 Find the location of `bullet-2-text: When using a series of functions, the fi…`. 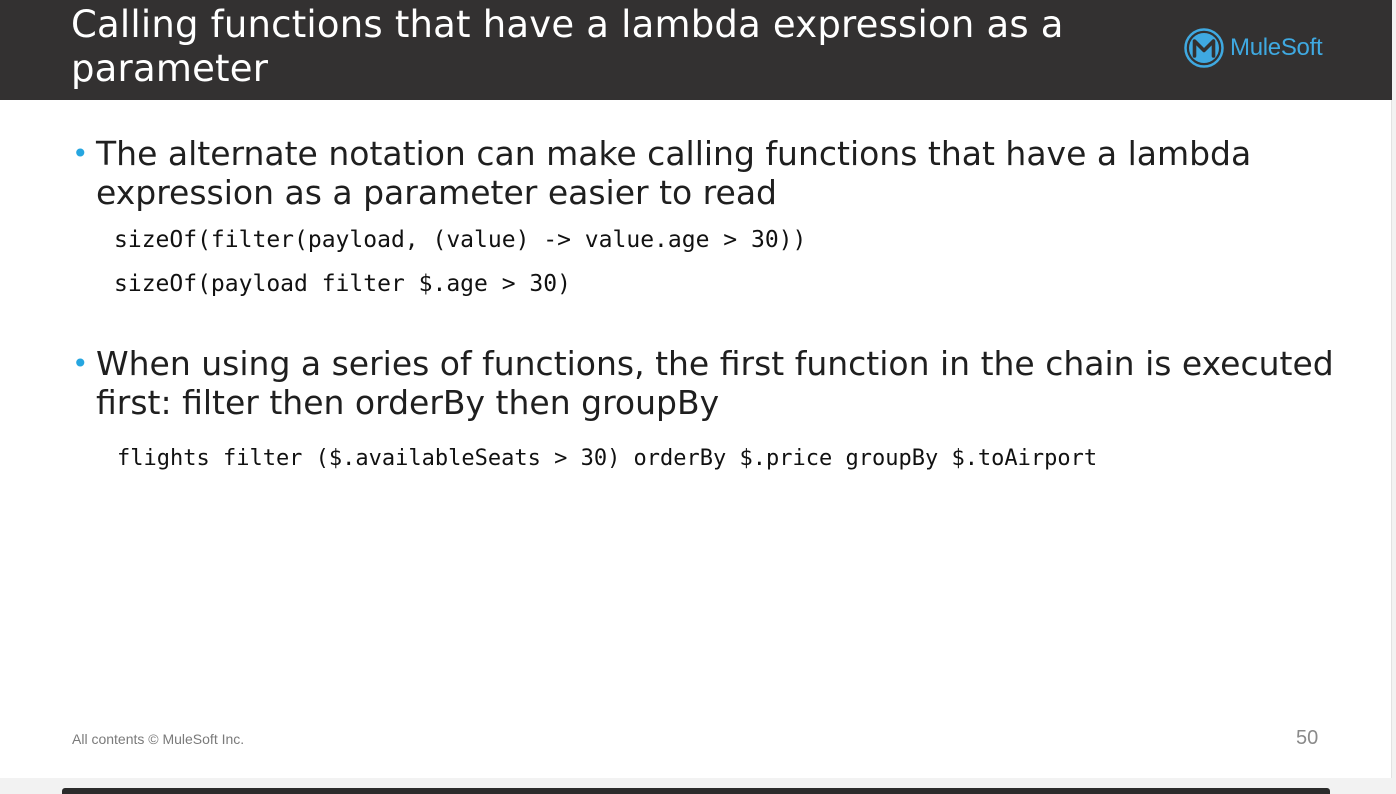

bullet-2-text: When using a series of functions, the fi… is located at coordinates (715, 383).